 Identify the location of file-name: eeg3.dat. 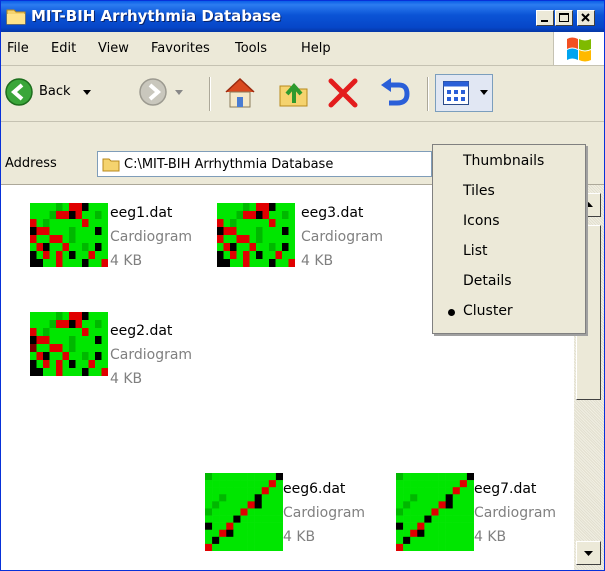
(332, 213).